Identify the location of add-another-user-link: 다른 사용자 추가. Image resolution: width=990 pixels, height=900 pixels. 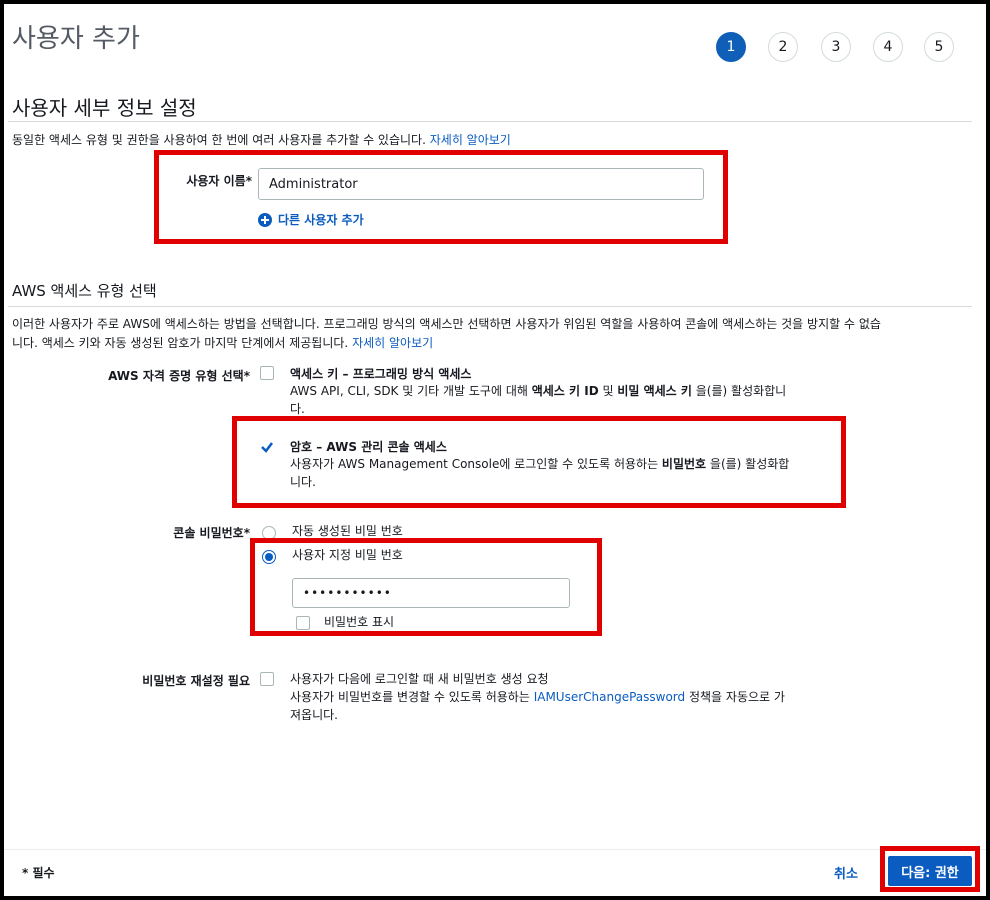
(311, 219).